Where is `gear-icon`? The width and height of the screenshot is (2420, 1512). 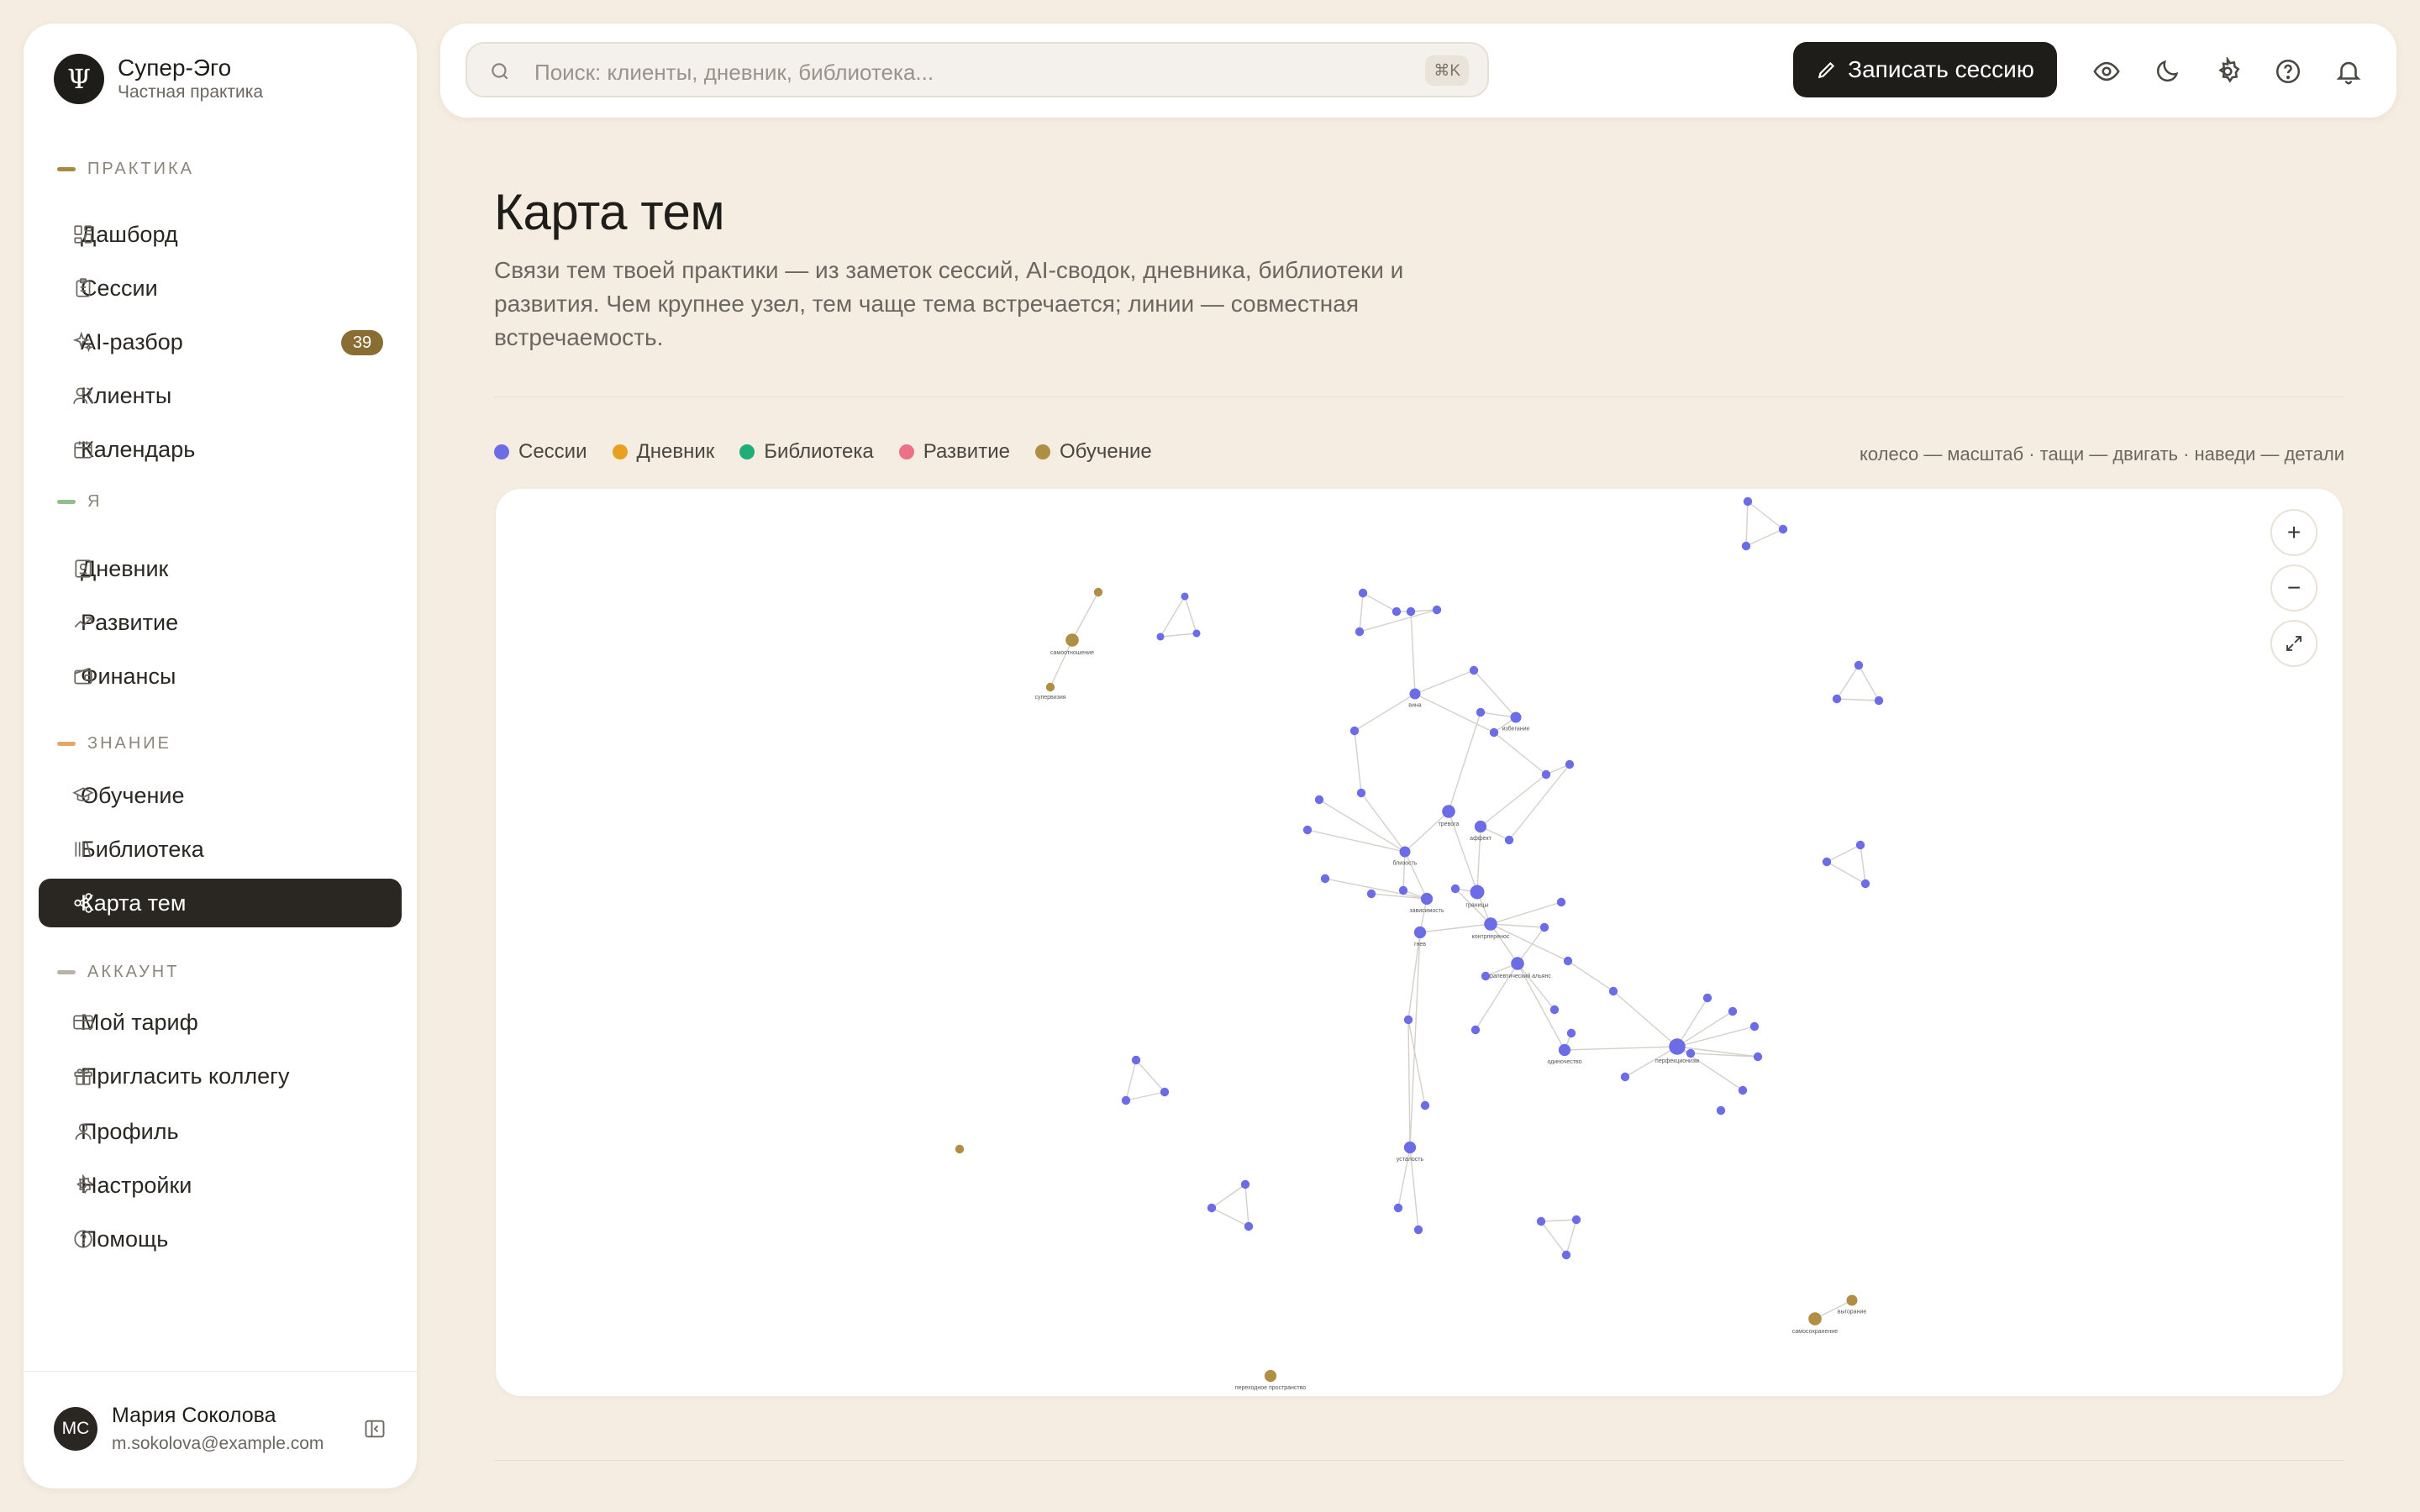
gear-icon is located at coordinates (2227, 71).